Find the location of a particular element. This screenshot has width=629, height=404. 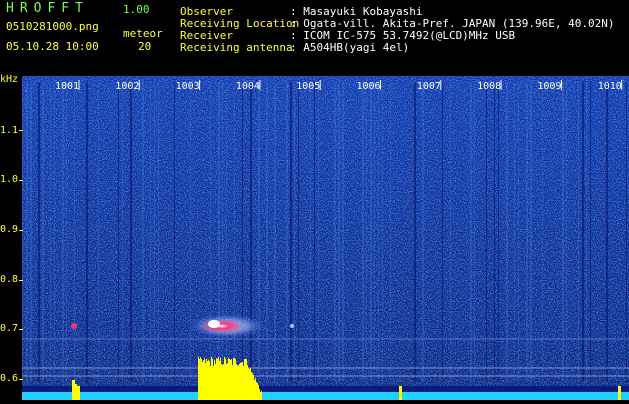

time-label: 1006 is located at coordinates (369, 86).